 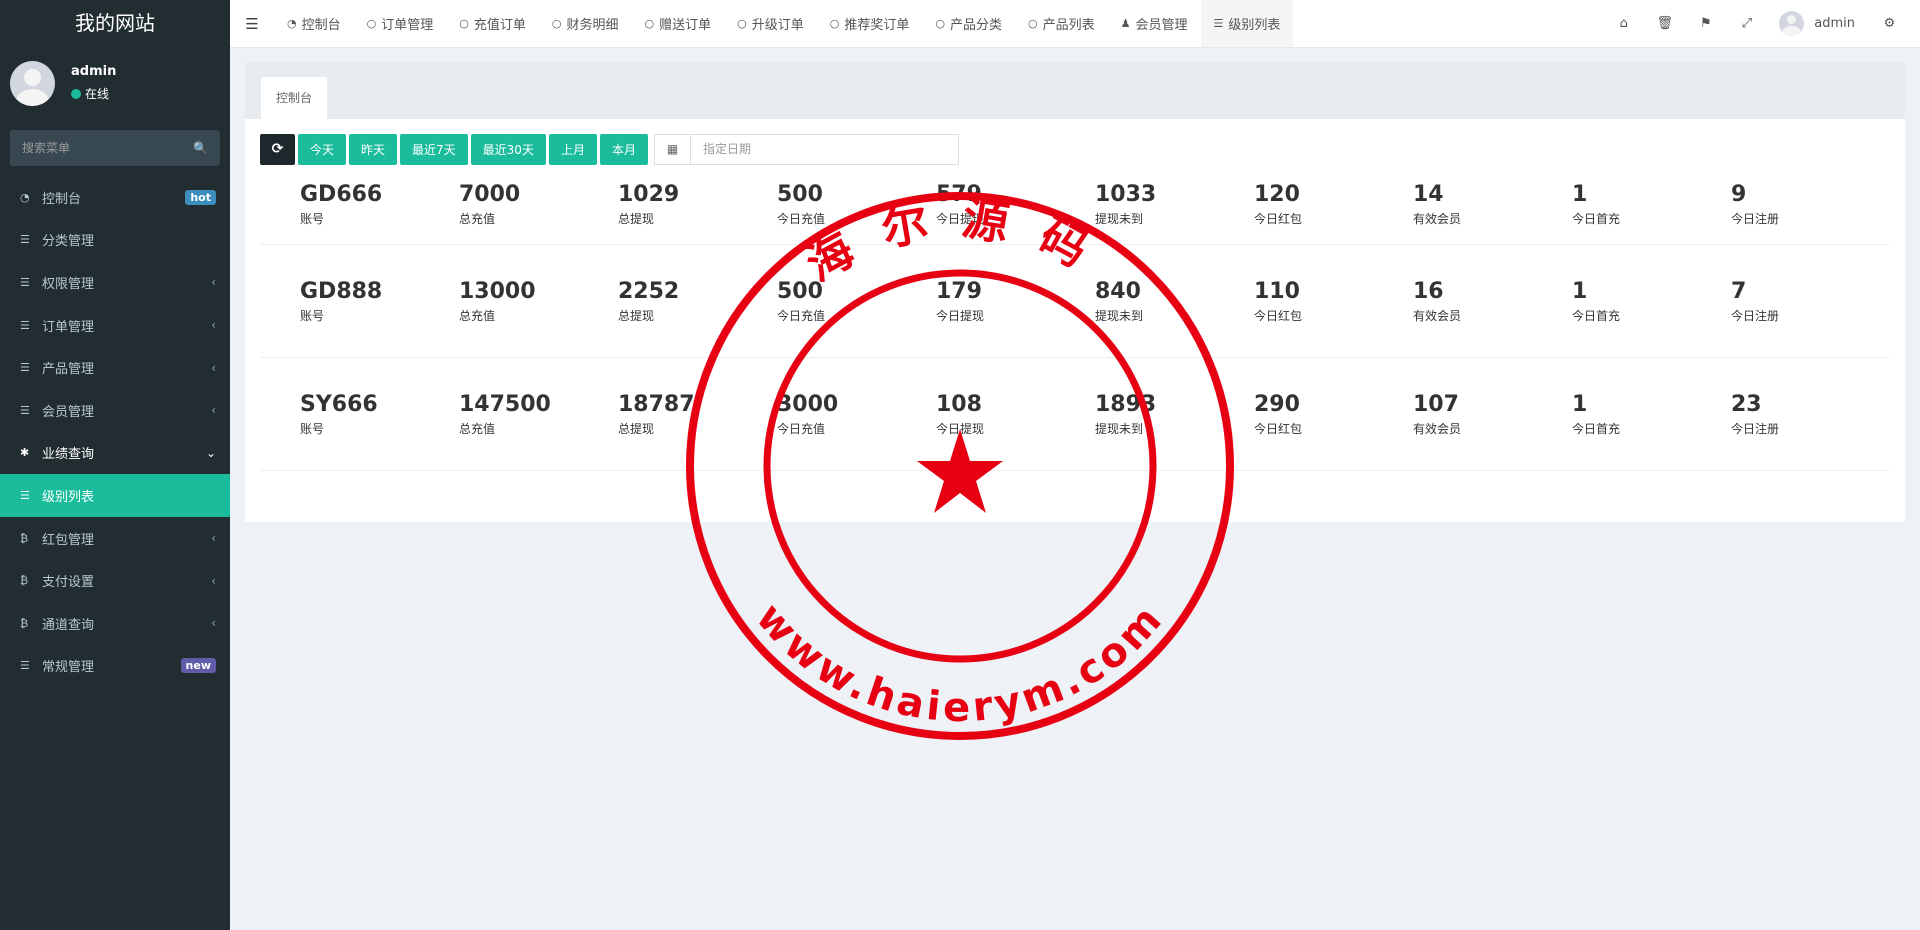 What do you see at coordinates (508, 149) in the screenshot?
I see `filter-last30-button: 最近30天` at bounding box center [508, 149].